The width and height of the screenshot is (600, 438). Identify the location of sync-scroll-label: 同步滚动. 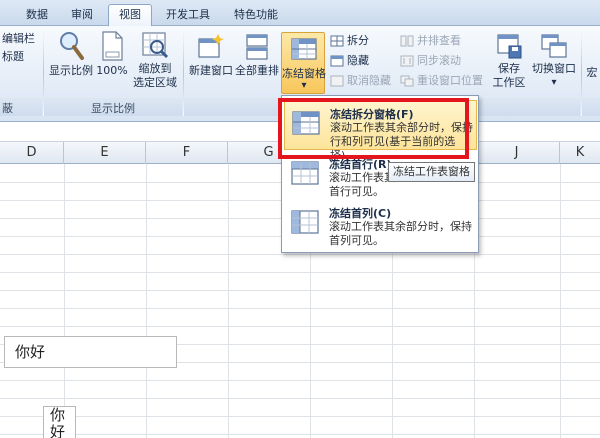
(439, 60).